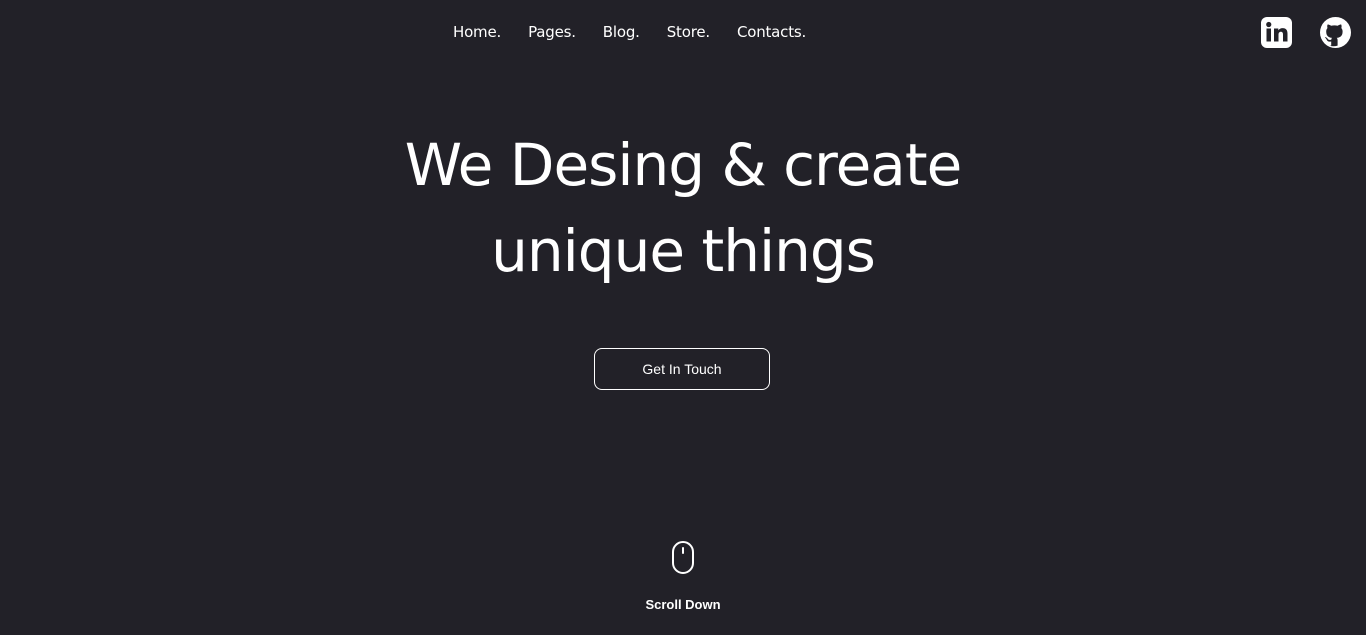  Describe the element at coordinates (683, 576) in the screenshot. I see `scroll-down-indicator: Scroll Down` at that location.